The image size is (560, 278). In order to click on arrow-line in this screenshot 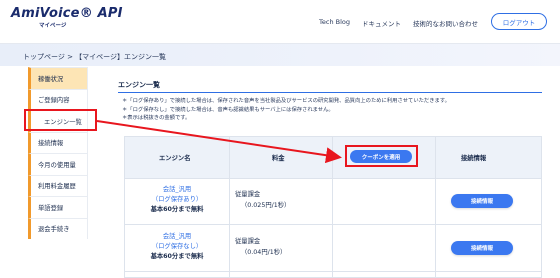, I will do `click(219, 142)`.